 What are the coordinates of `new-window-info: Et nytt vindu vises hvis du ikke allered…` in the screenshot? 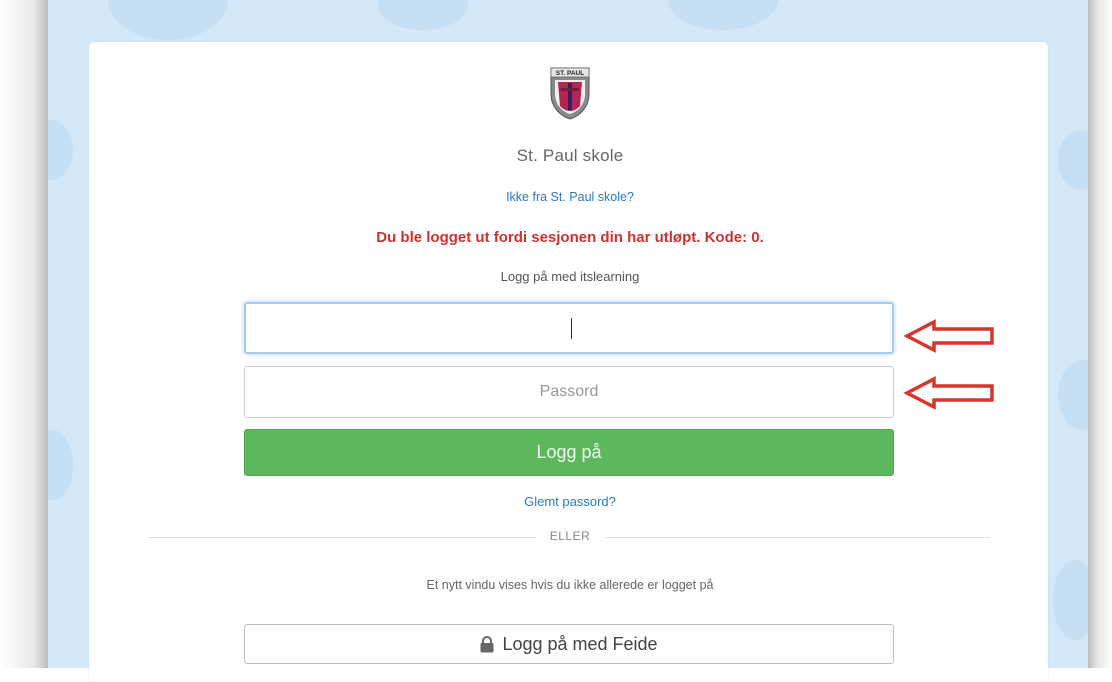 It's located at (570, 585).